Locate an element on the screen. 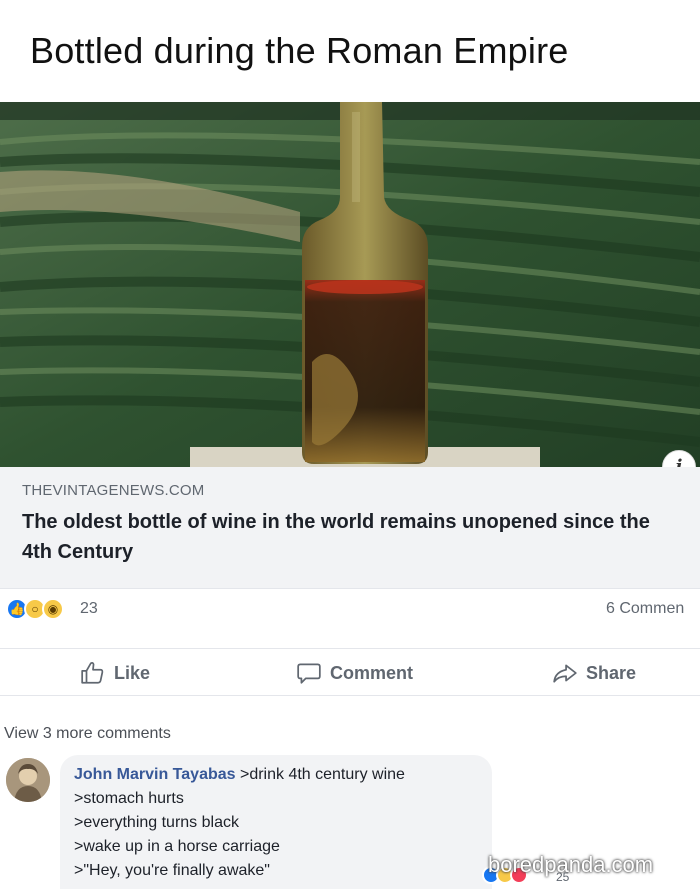 The height and width of the screenshot is (889, 700). action-bar: Like Comment Share is located at coordinates (350, 672).